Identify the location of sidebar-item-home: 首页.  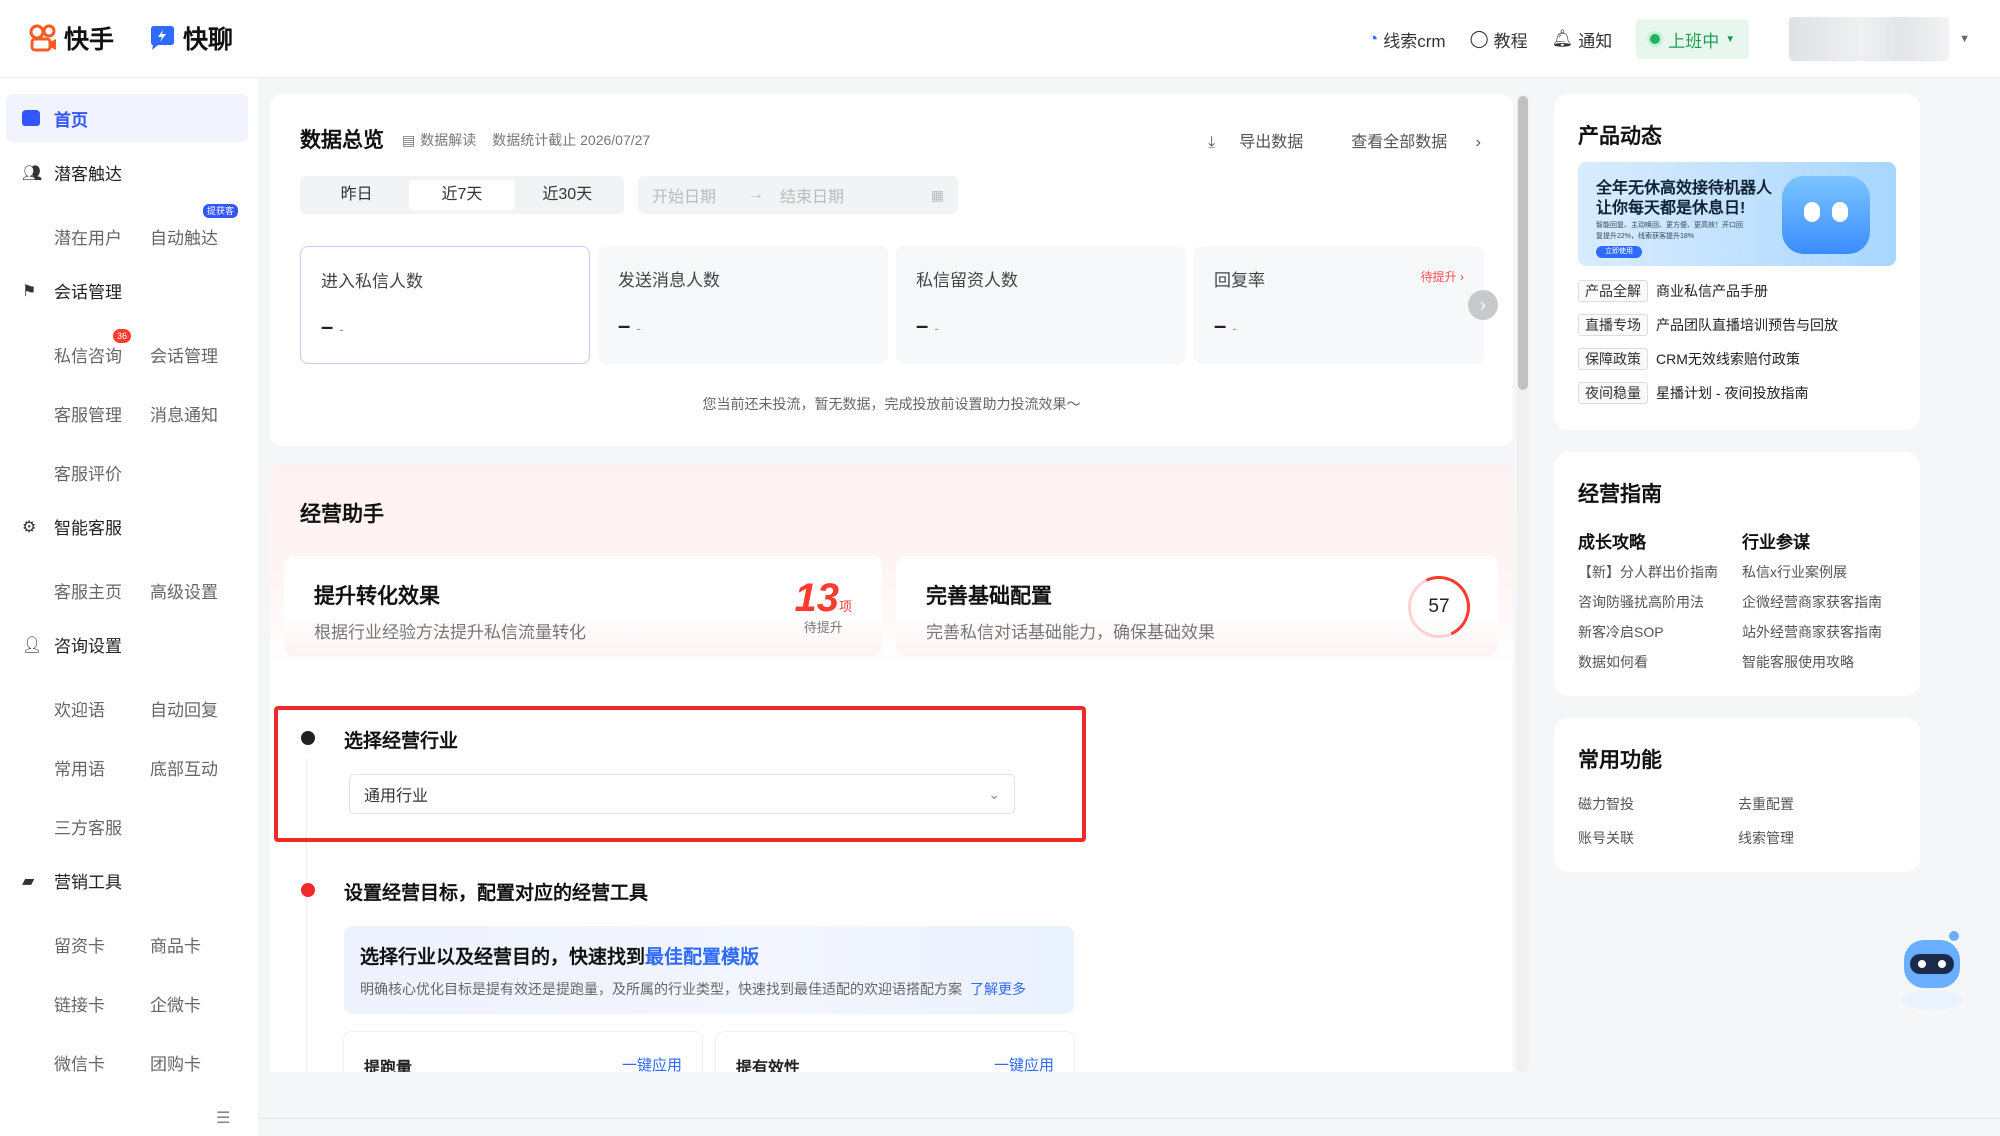
(127, 118).